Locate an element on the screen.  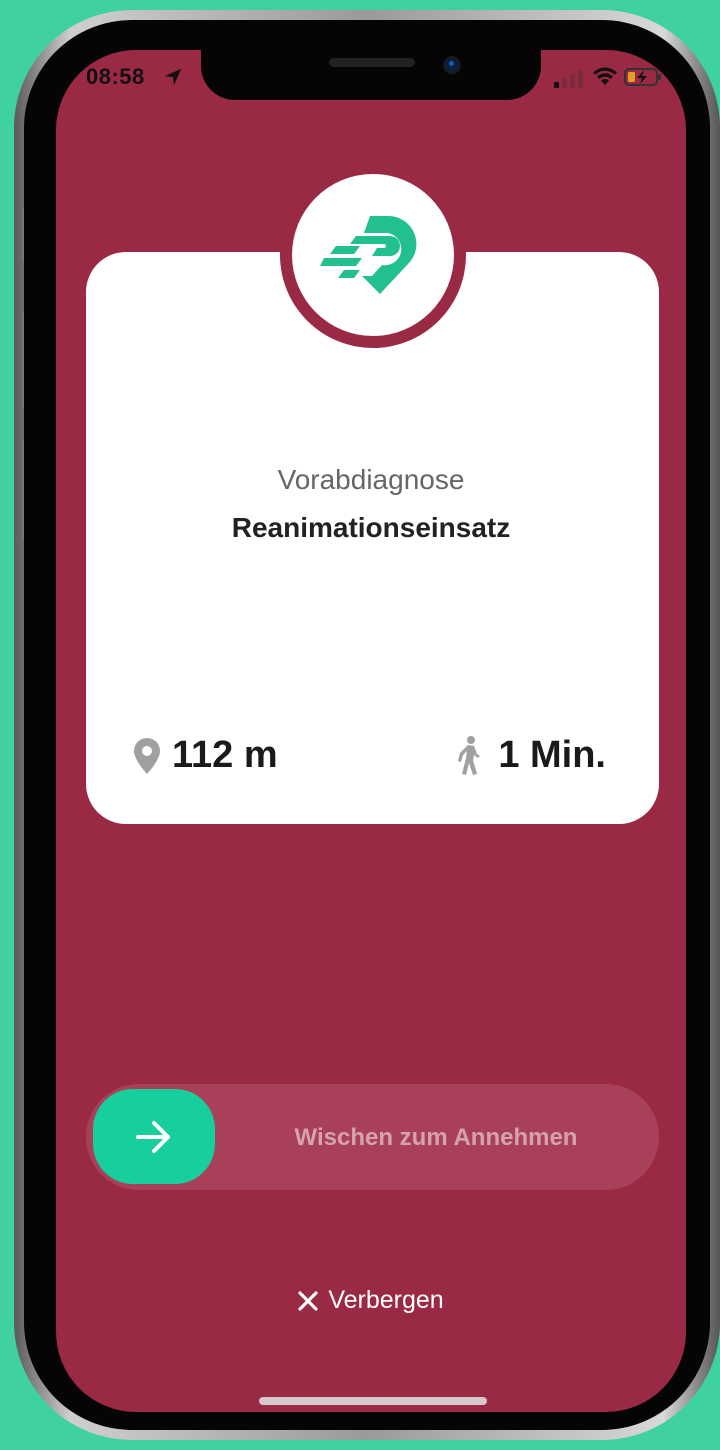
slider-handle is located at coordinates (154, 1136).